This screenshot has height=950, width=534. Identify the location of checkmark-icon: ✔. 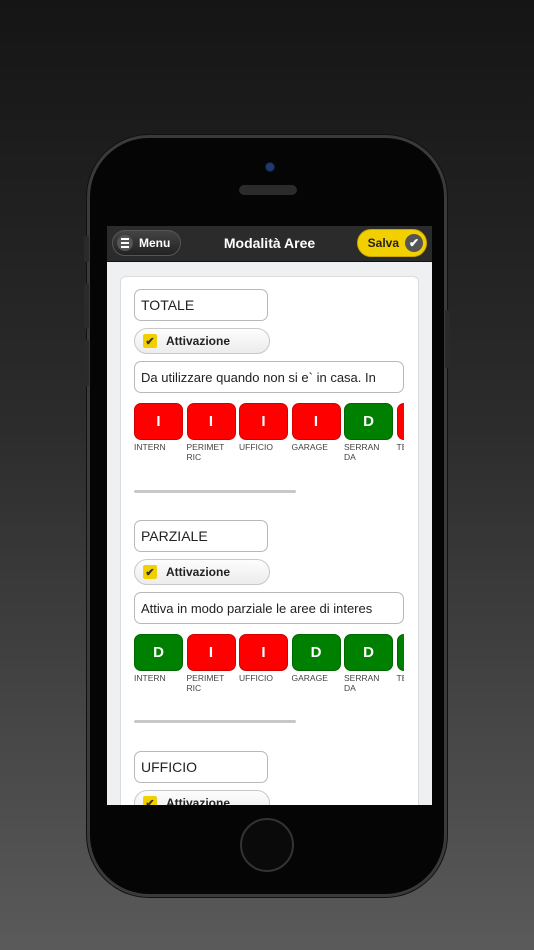
(414, 243).